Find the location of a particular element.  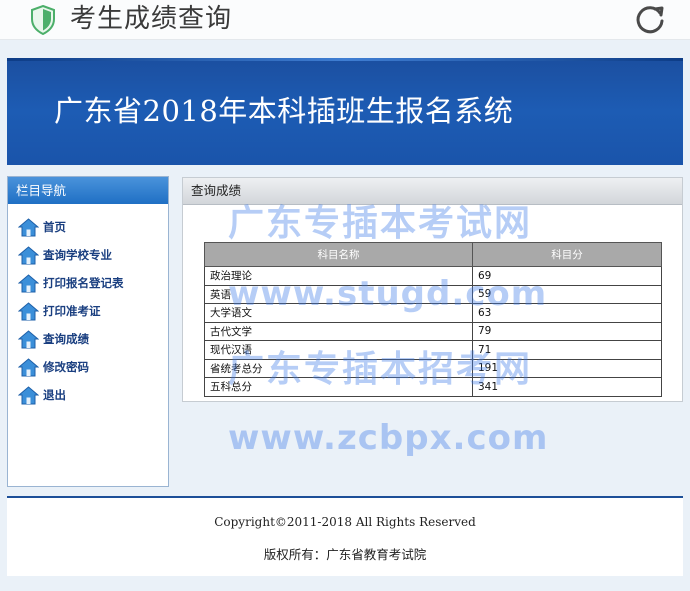

copyright-text: Copyright©2011-2018 All Rights Reserved is located at coordinates (345, 522).